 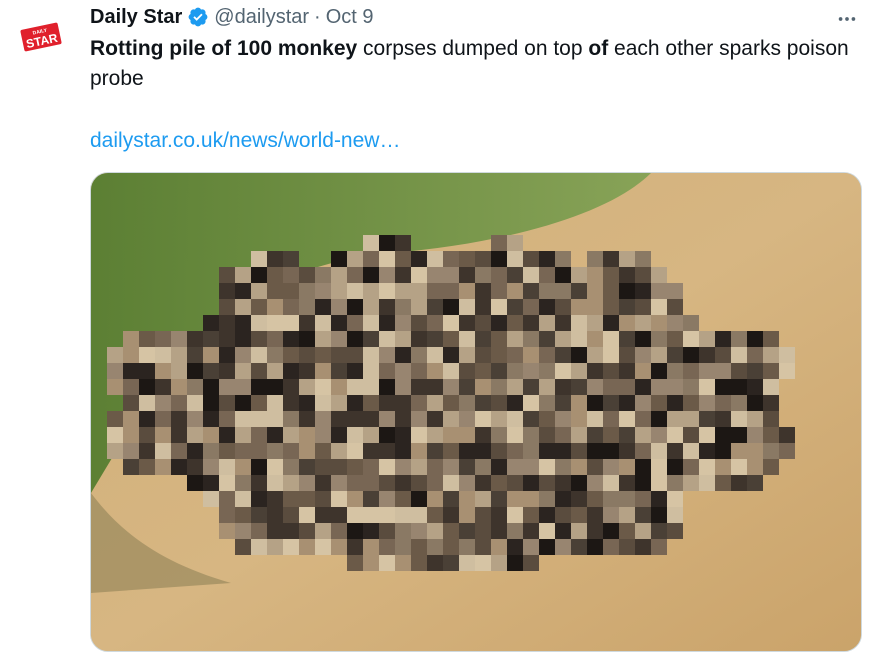 I want to click on daily-star-logo-icon: DAILY STAR, so click(x=41, y=37).